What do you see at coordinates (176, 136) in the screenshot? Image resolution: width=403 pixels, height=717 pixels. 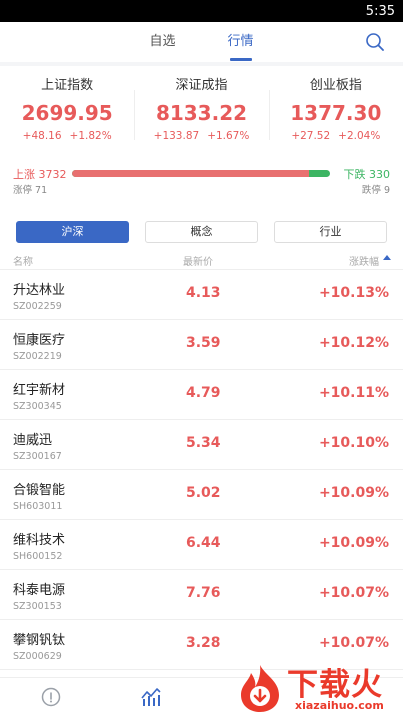 I see `index-change: +133.87` at bounding box center [176, 136].